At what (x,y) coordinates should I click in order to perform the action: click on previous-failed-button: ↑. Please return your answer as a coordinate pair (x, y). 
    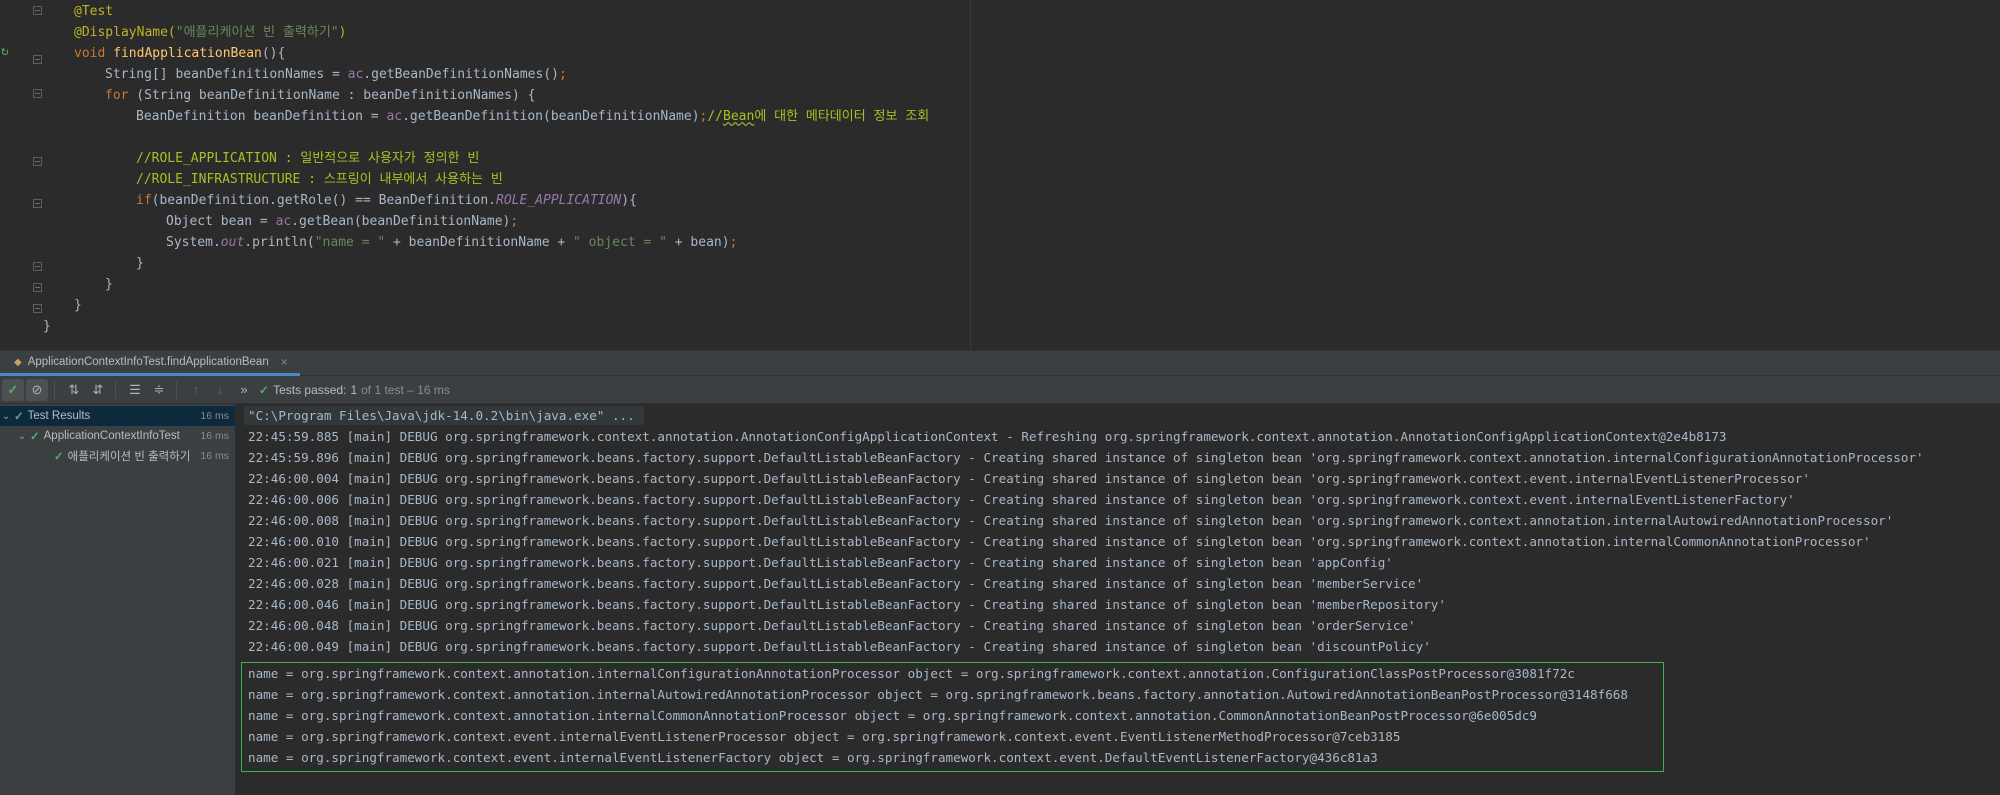
    Looking at the image, I should click on (196, 390).